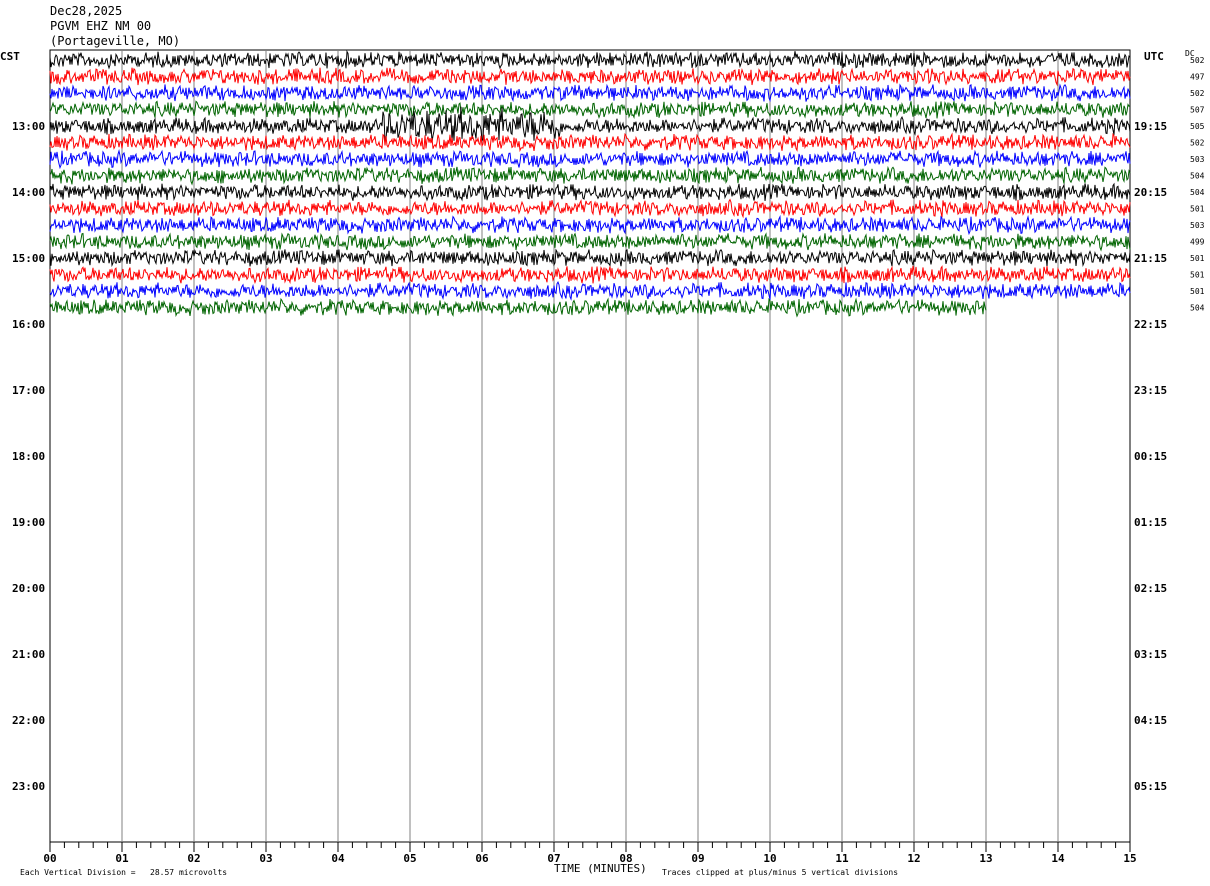 The width and height of the screenshot is (1210, 886). I want to click on utc-hour-label: 23:15, so click(1150, 390).